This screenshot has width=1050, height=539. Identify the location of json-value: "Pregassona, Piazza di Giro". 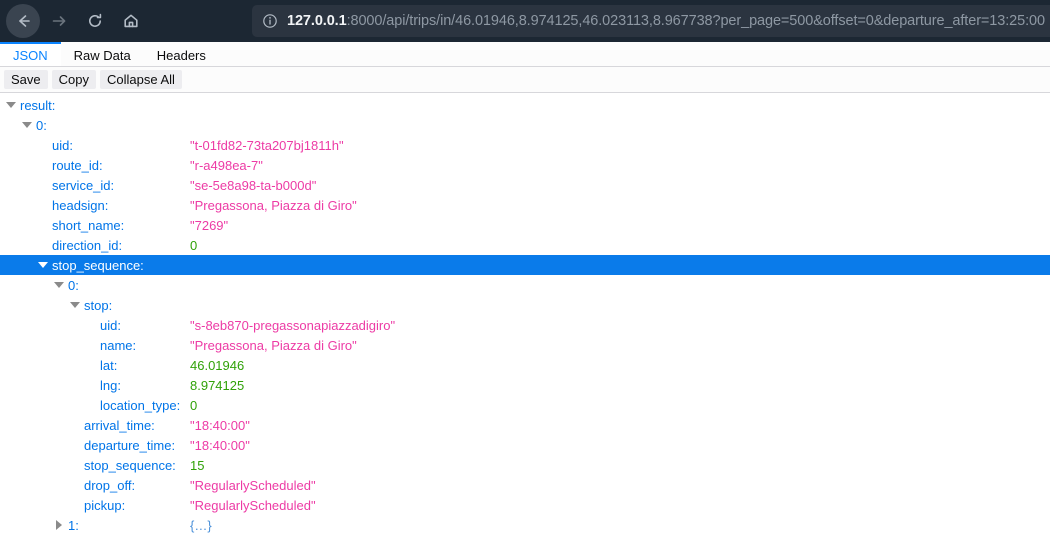
(273, 205).